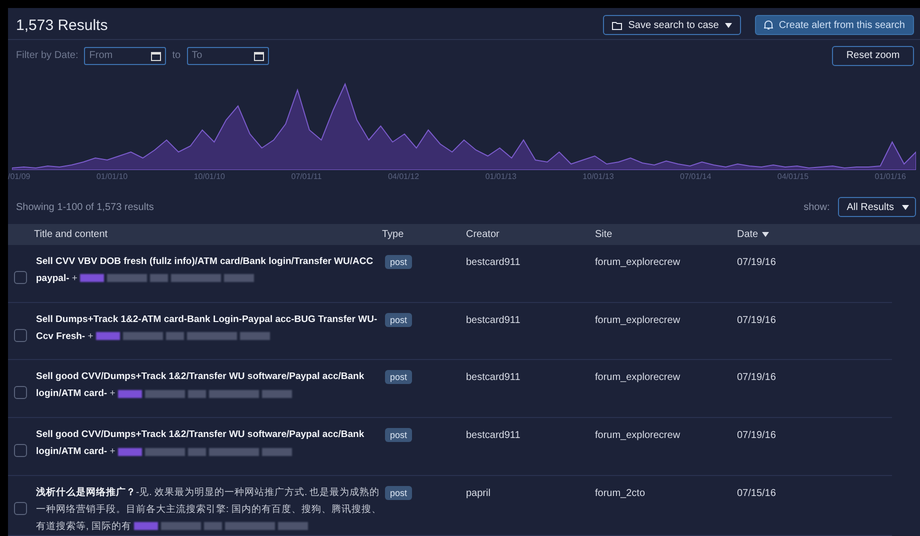  What do you see at coordinates (125, 55) in the screenshot?
I see `from-date-field: From` at bounding box center [125, 55].